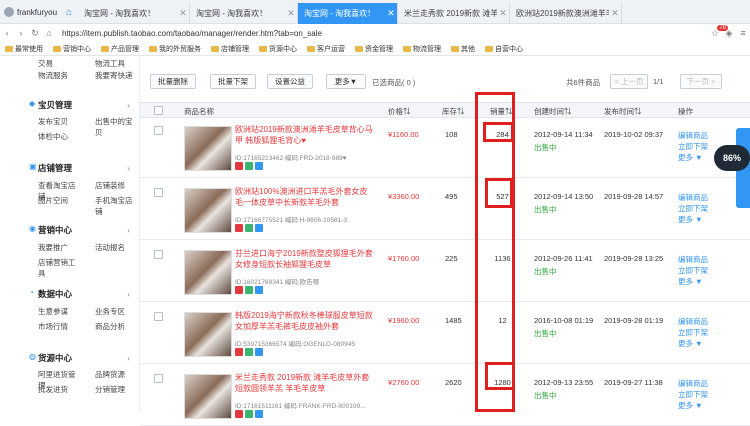 The height and width of the screenshot is (426, 750). What do you see at coordinates (244, 13) in the screenshot?
I see `tab-2: 淘宝网 - 淘我喜欢！ ✕` at bounding box center [244, 13].